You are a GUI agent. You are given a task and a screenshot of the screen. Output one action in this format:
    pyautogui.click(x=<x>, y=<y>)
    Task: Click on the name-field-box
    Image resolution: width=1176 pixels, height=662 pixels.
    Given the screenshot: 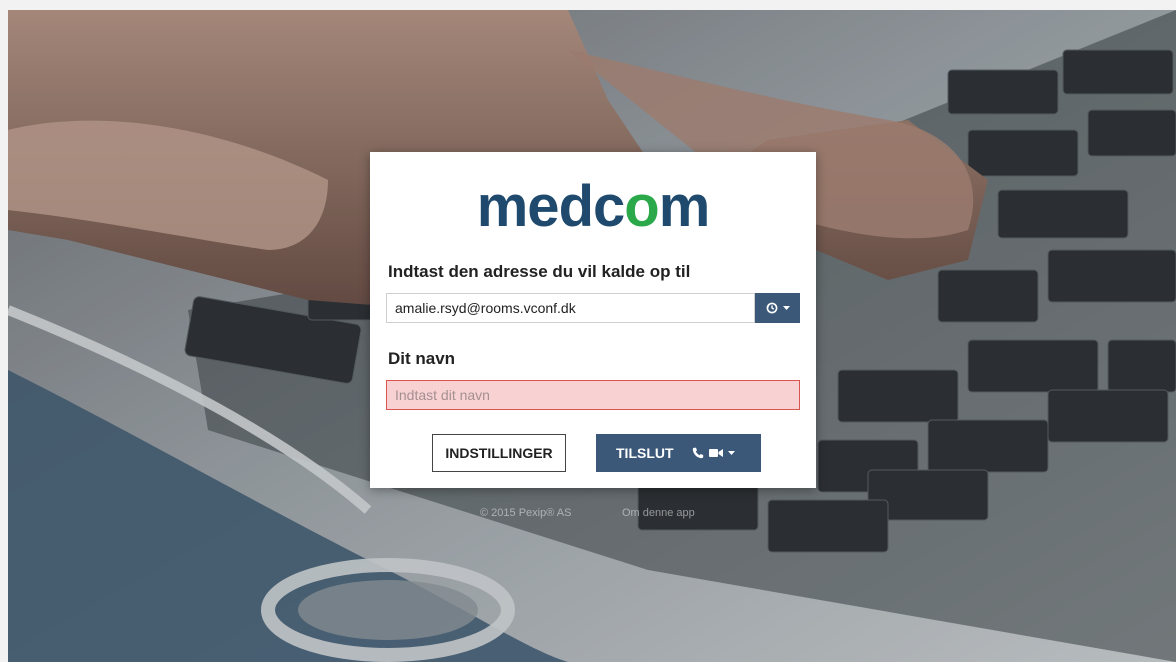 What is the action you would take?
    pyautogui.click(x=593, y=395)
    